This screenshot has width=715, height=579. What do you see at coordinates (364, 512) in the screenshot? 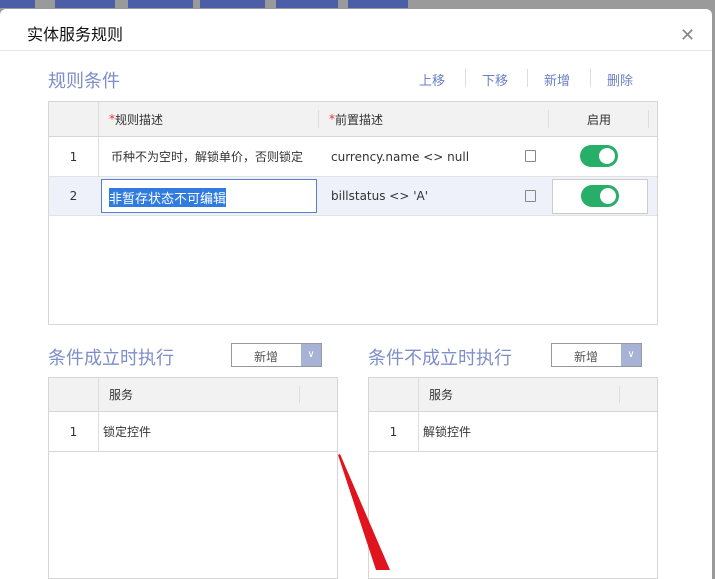
I see `annotation-arrow` at bounding box center [364, 512].